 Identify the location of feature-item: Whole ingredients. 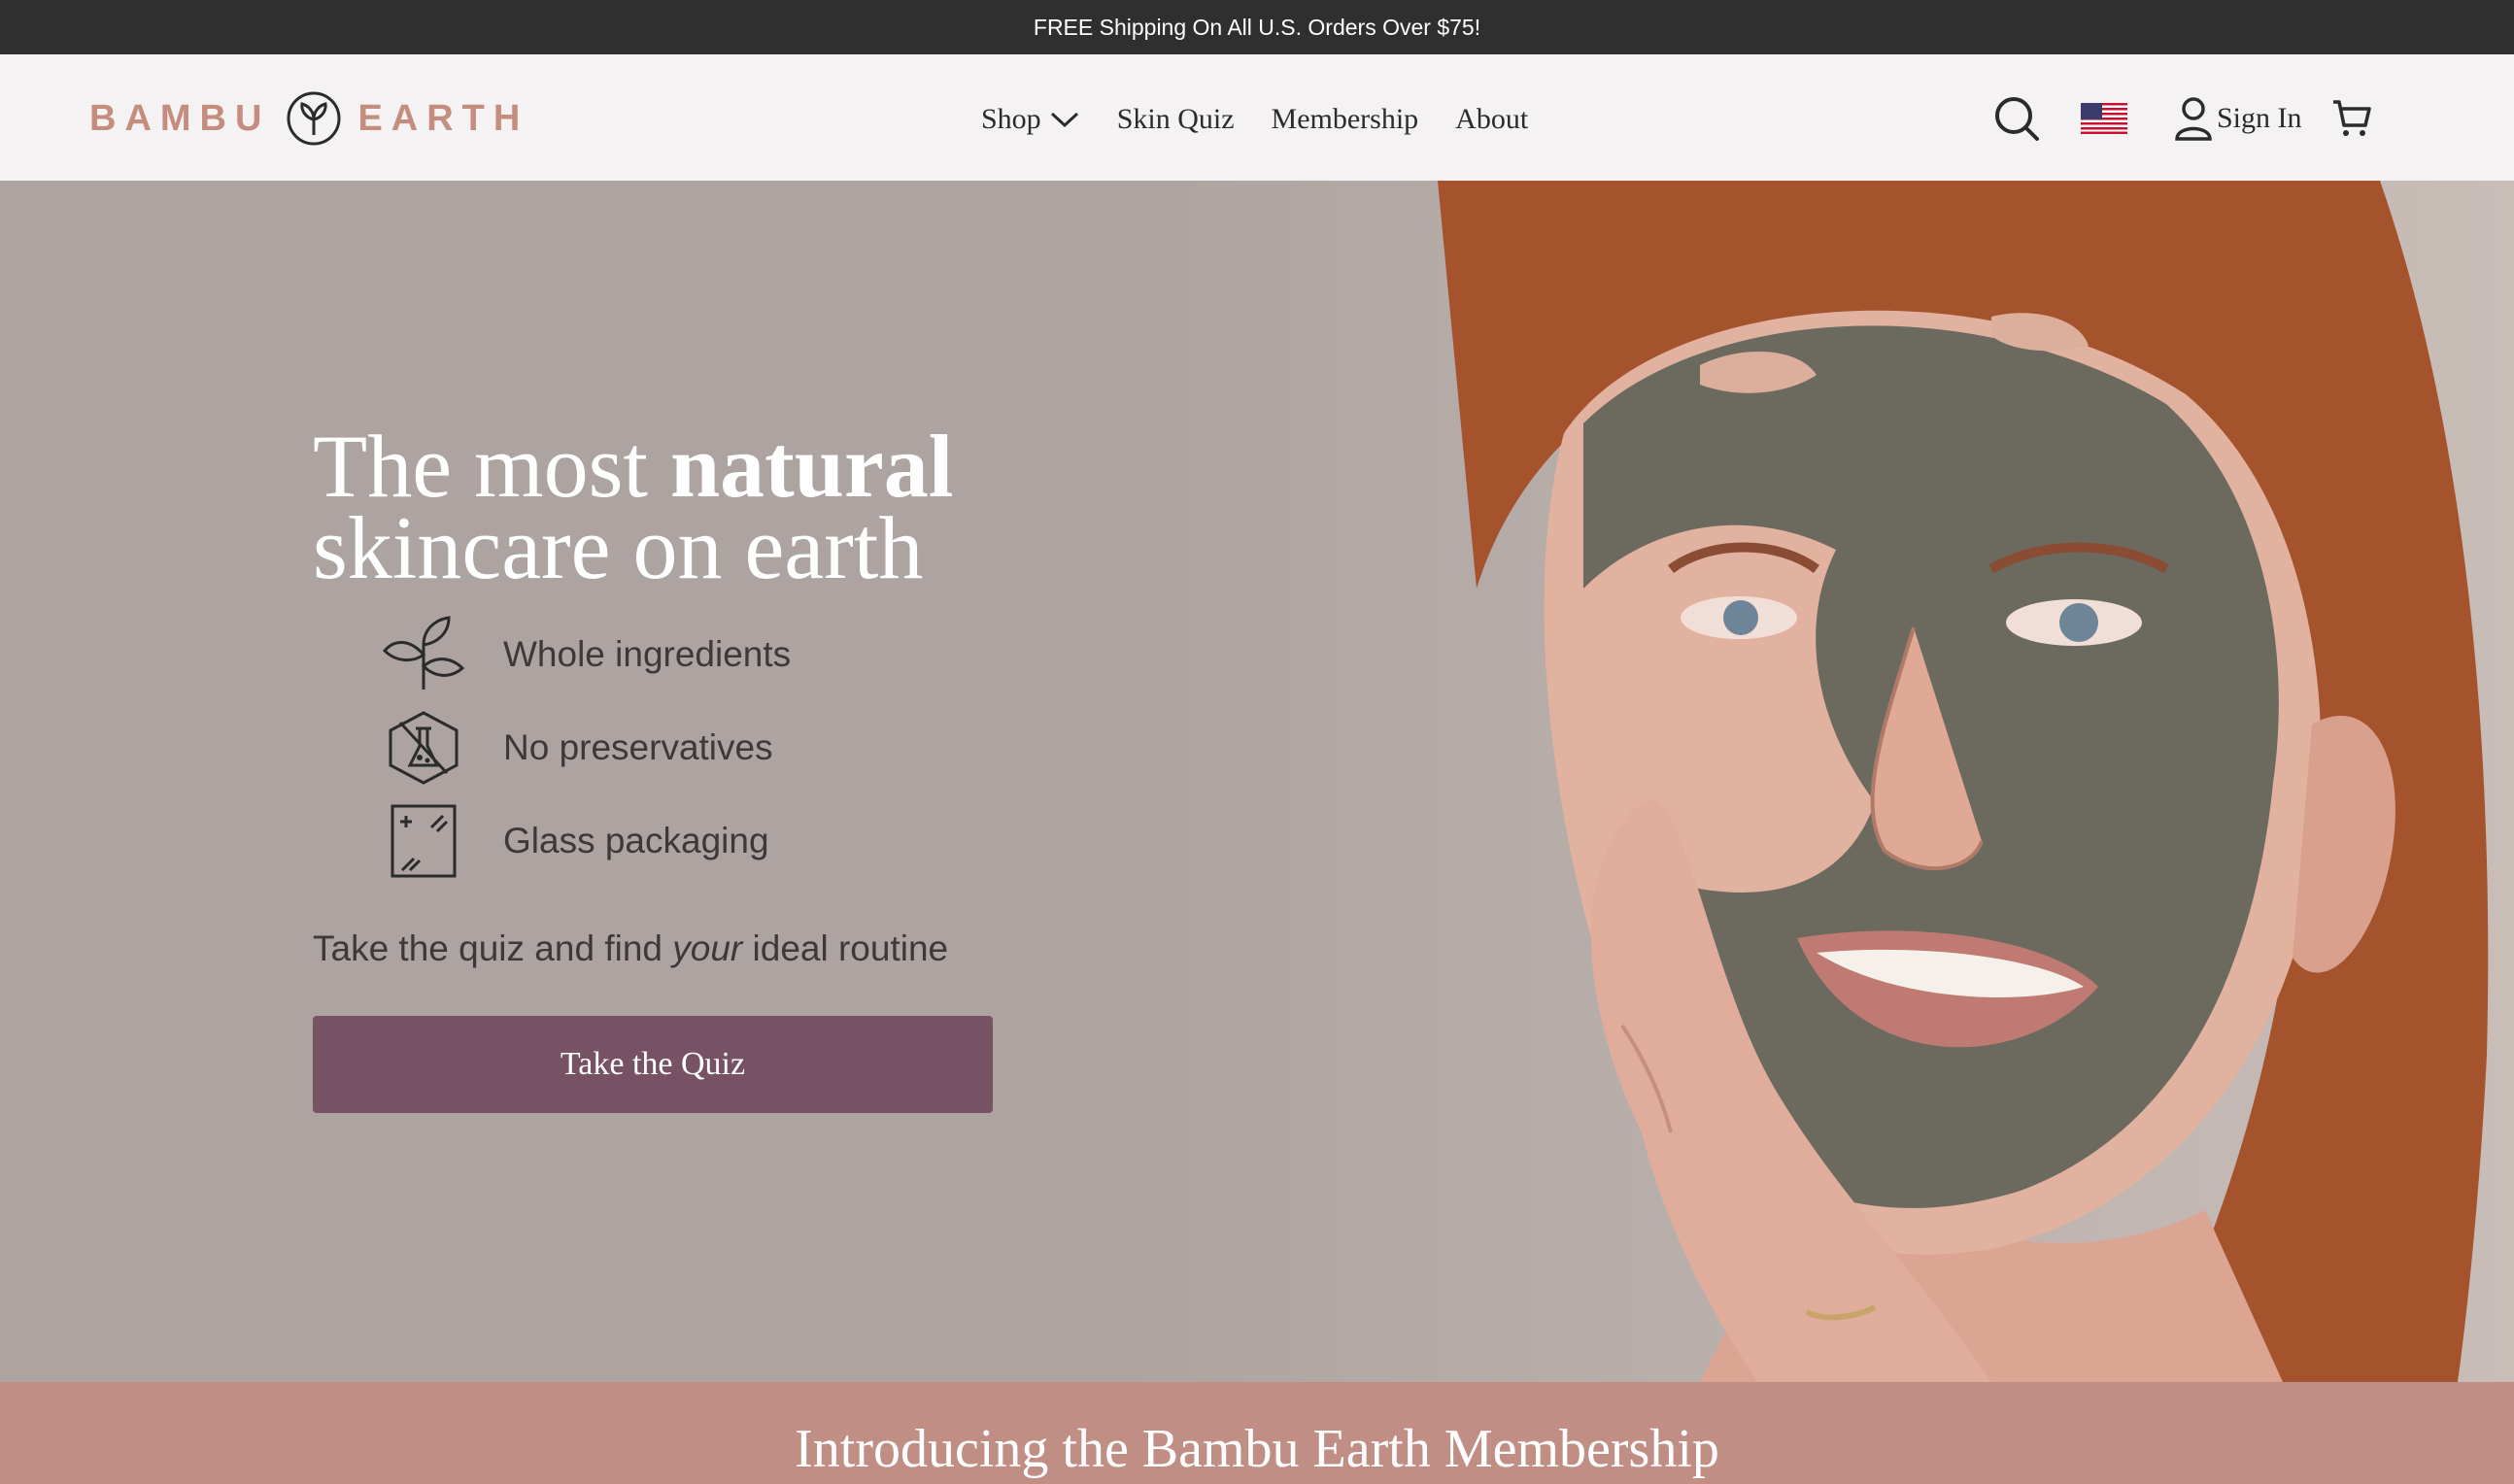
(586, 654).